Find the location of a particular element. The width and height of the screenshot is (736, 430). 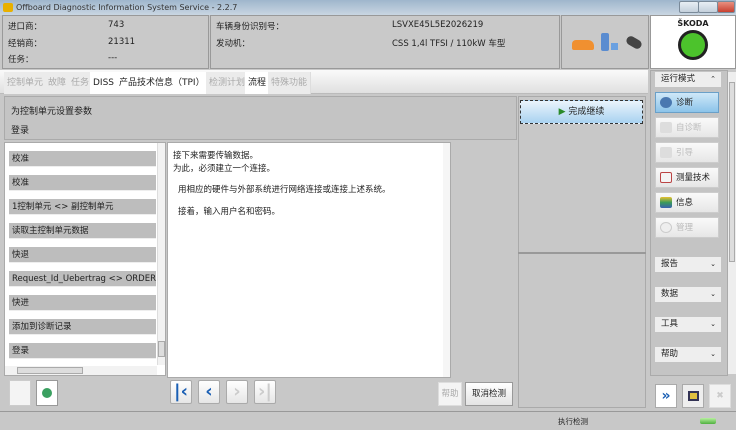

tab-tpi: 产品技术信息（TPI） is located at coordinates (162, 83).